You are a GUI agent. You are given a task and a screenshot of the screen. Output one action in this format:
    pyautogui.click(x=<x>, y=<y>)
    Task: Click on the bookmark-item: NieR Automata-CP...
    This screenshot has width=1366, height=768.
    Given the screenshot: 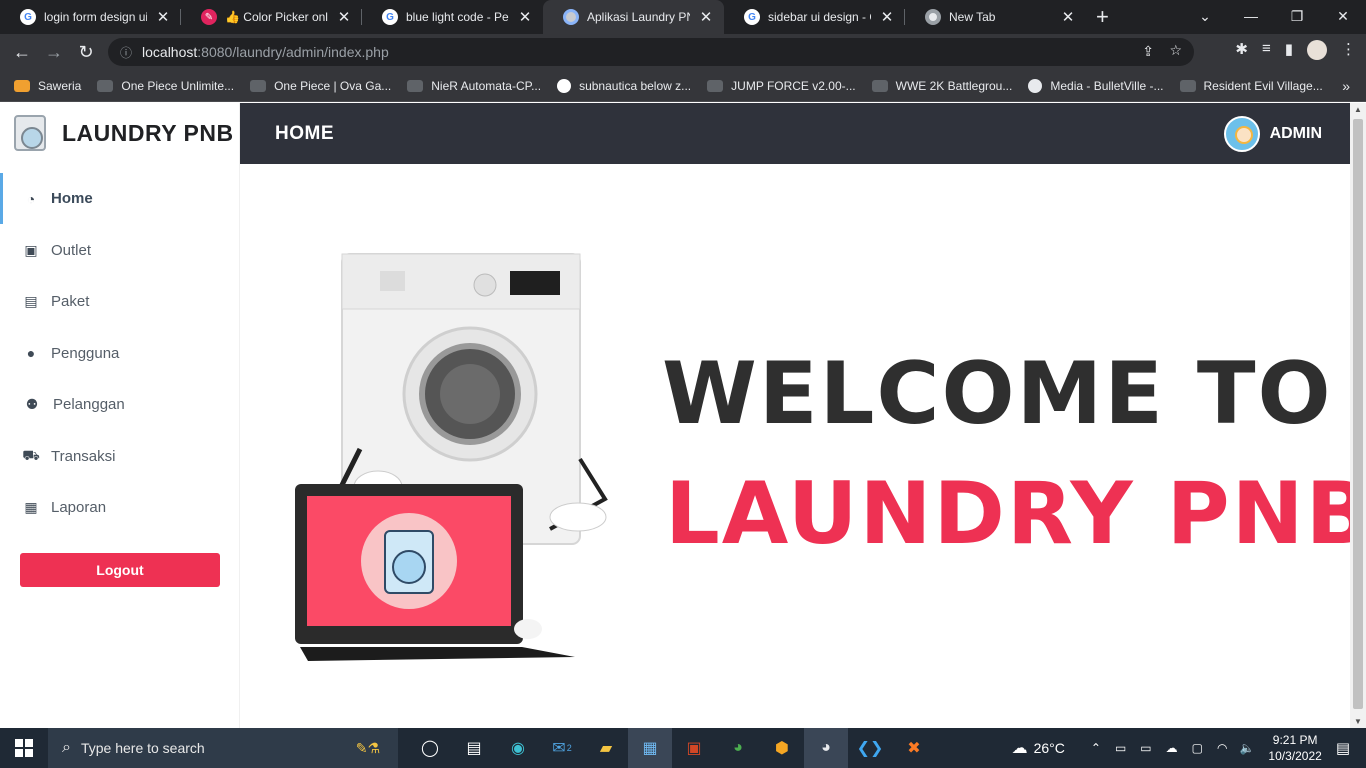 What is the action you would take?
    pyautogui.click(x=474, y=86)
    